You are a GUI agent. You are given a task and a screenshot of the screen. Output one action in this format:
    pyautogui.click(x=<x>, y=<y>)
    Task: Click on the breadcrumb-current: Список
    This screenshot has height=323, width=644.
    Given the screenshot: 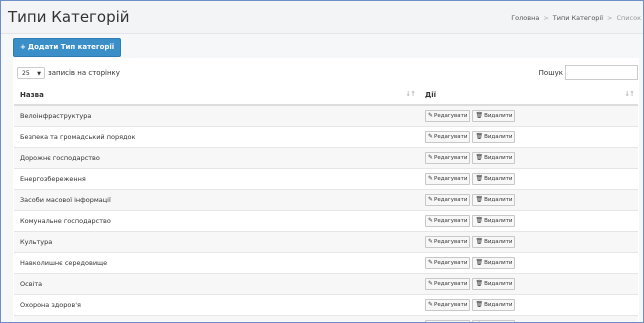 What is the action you would take?
    pyautogui.click(x=629, y=18)
    